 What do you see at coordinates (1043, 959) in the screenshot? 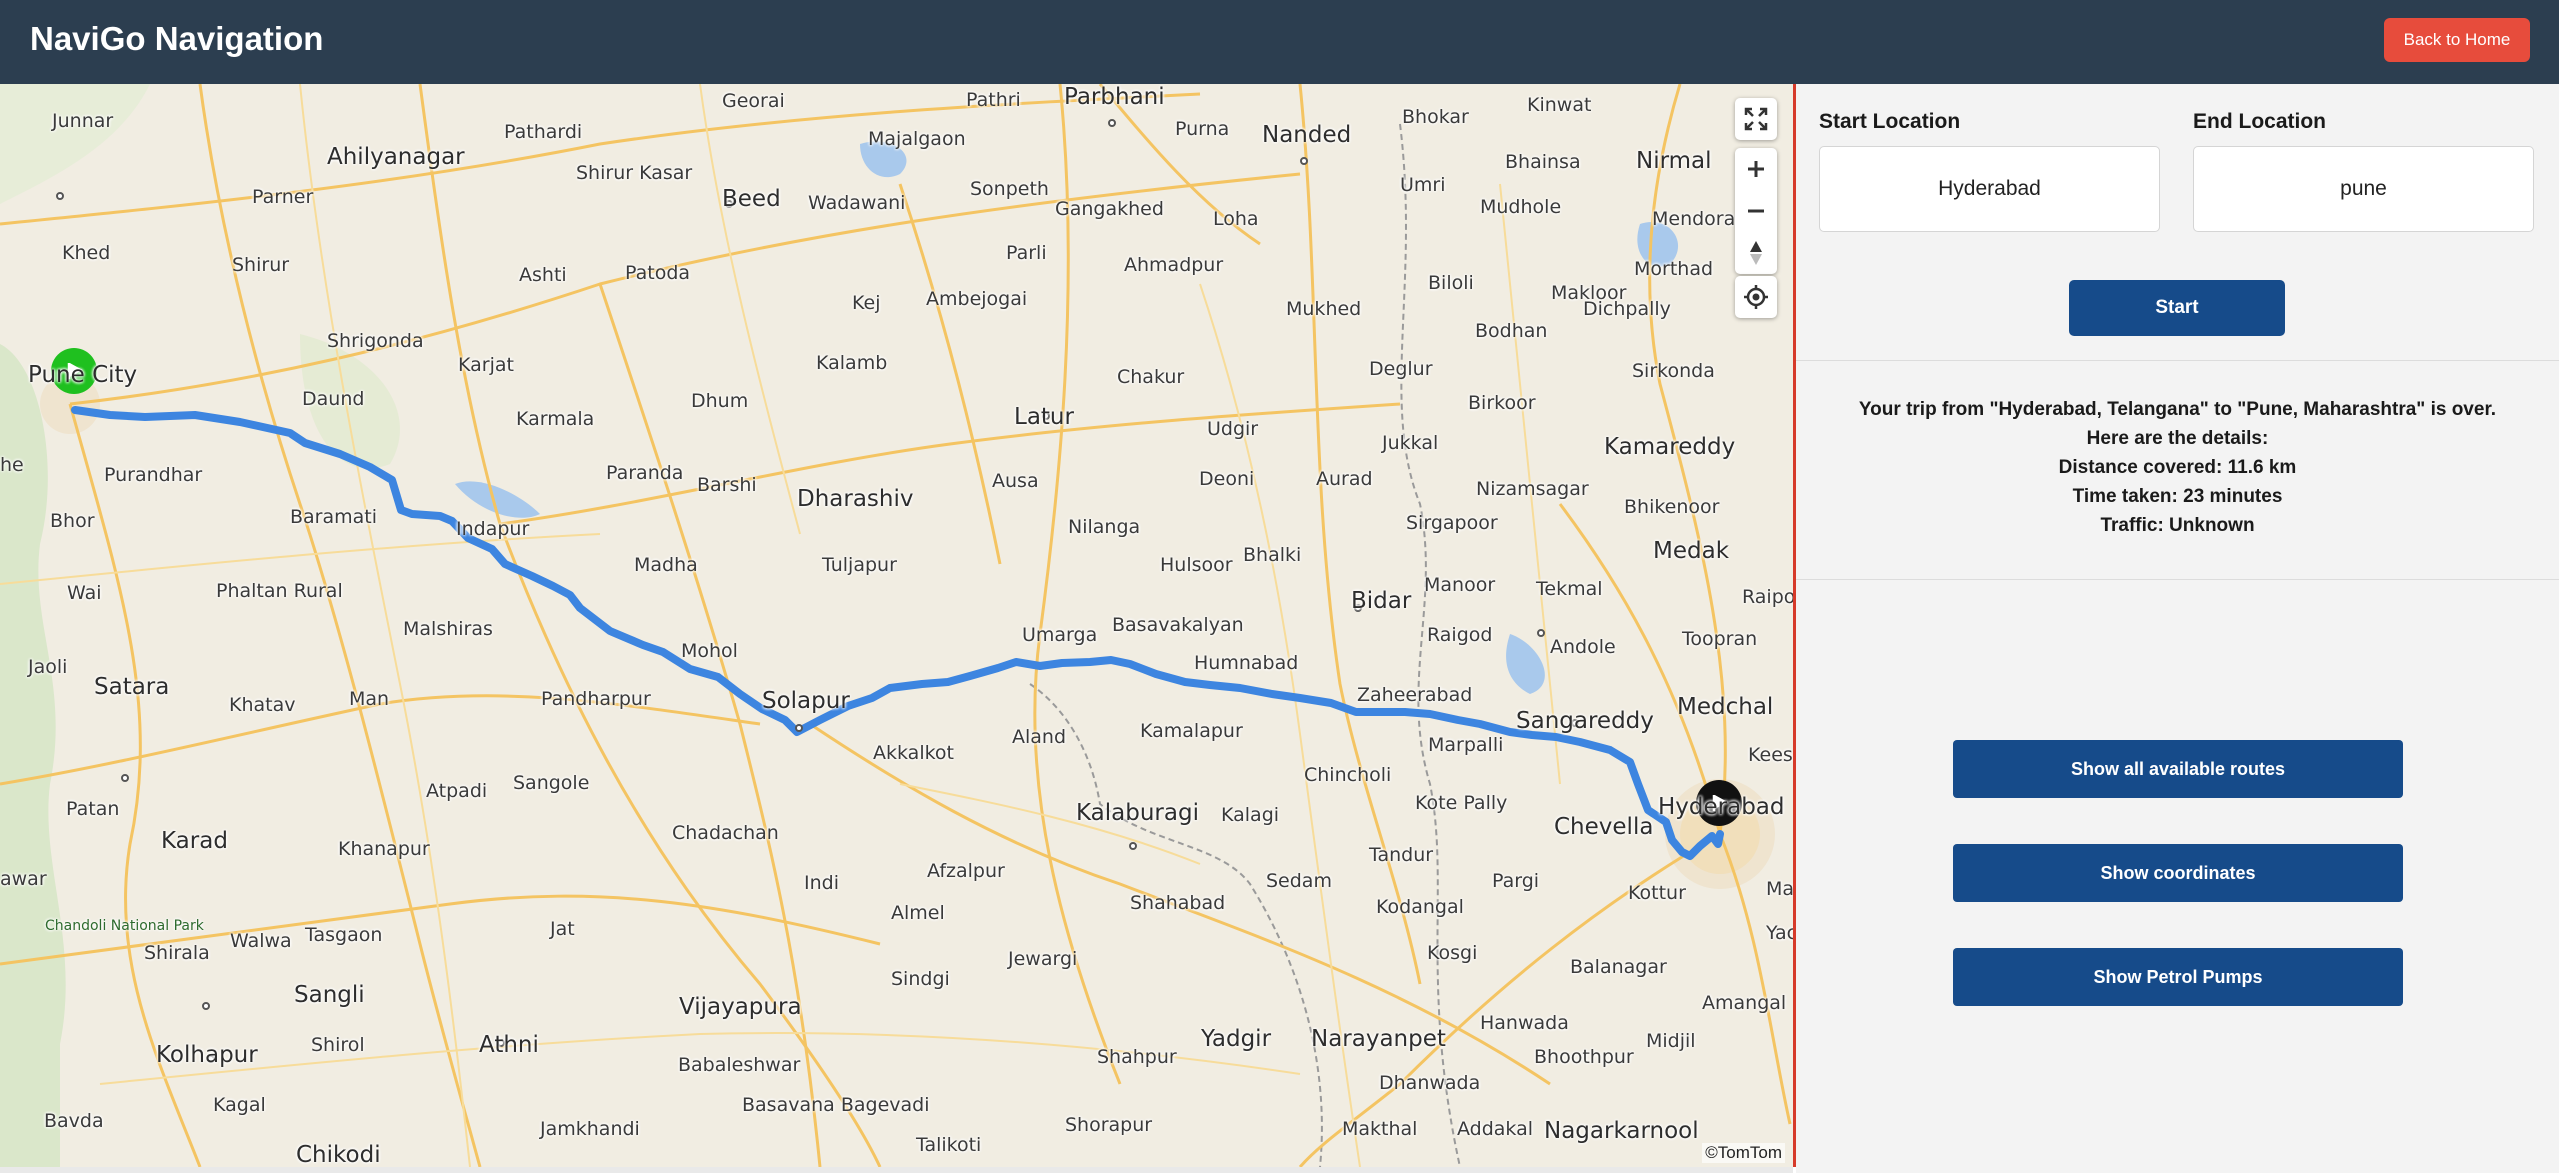
I see `map-label: Jewargi` at bounding box center [1043, 959].